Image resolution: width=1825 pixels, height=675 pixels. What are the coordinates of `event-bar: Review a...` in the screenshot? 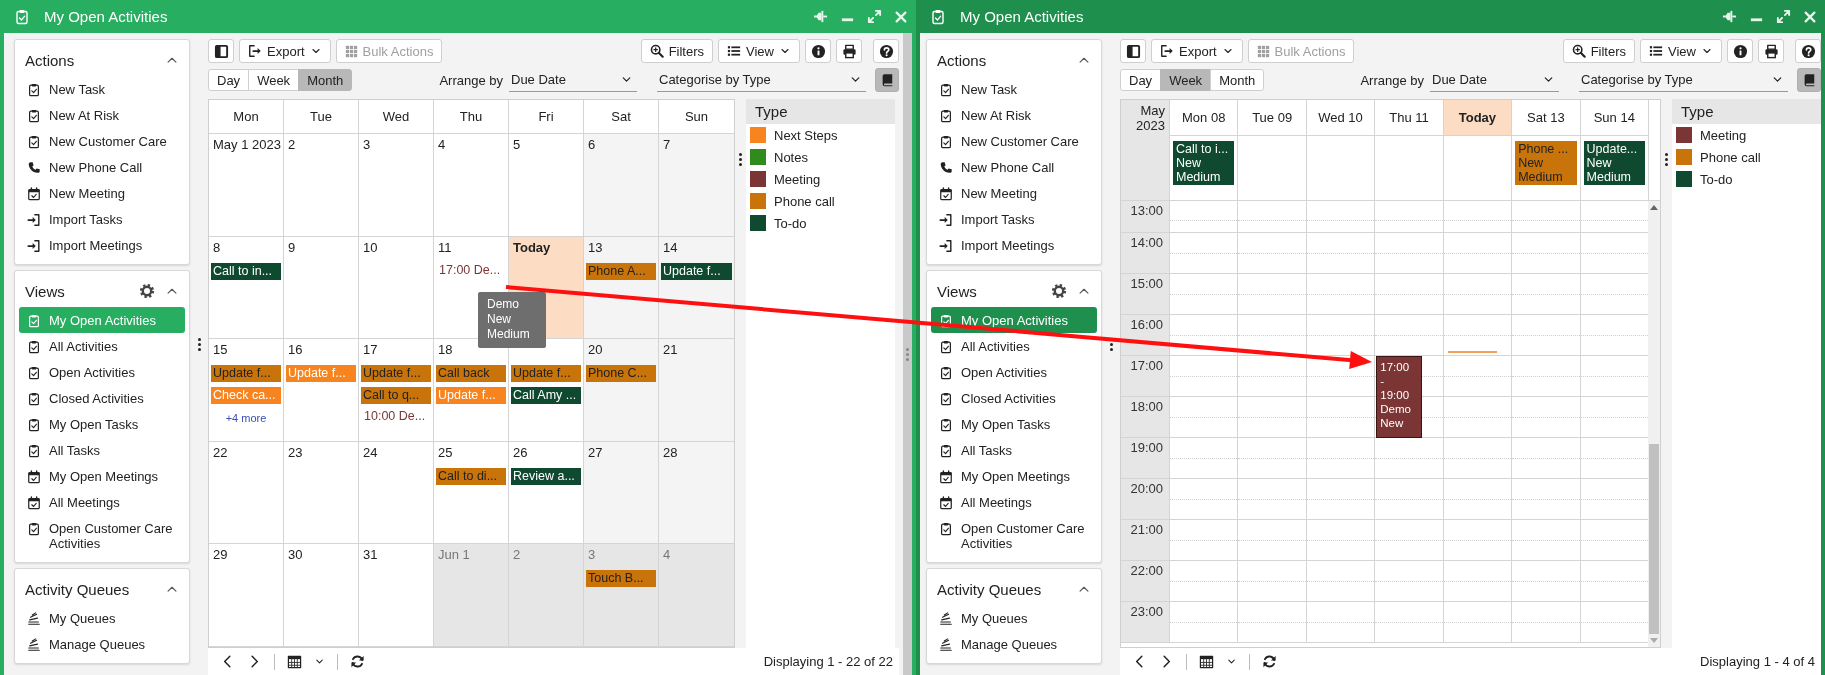 It's located at (546, 476).